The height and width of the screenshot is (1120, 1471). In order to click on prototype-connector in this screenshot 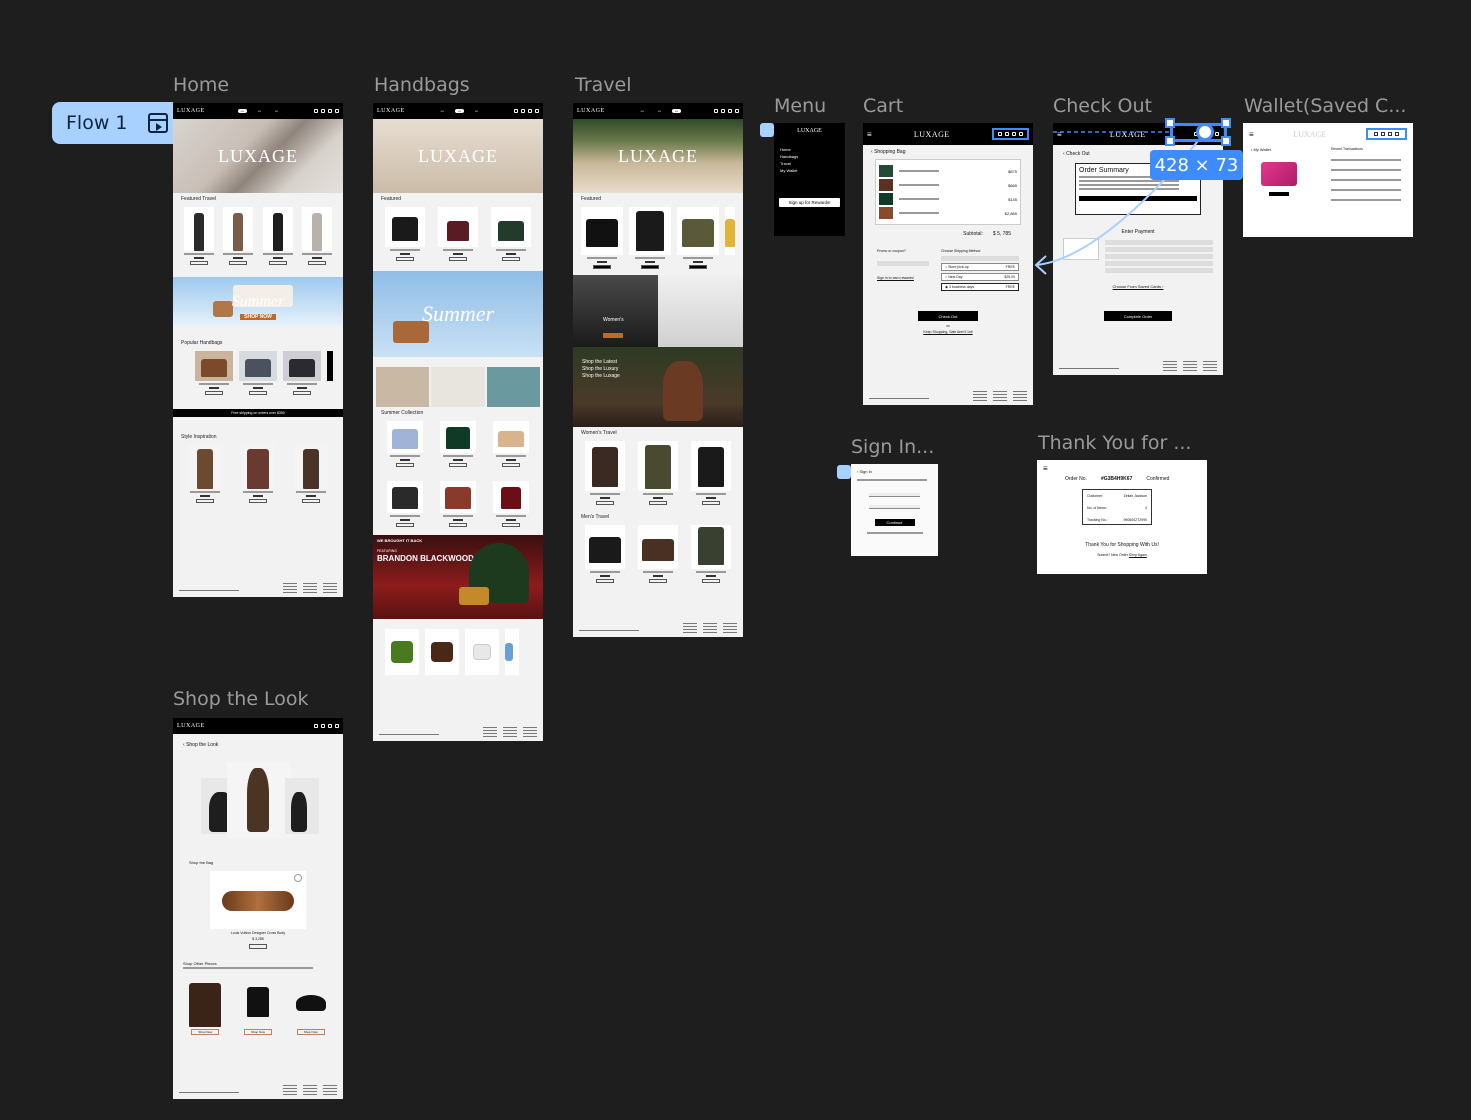, I will do `click(1120, 203)`.